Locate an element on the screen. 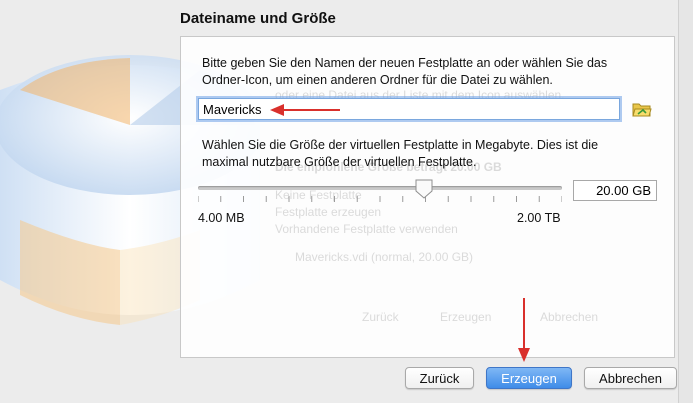  ghost-text: Festplatte erzeugen is located at coordinates (328, 212).